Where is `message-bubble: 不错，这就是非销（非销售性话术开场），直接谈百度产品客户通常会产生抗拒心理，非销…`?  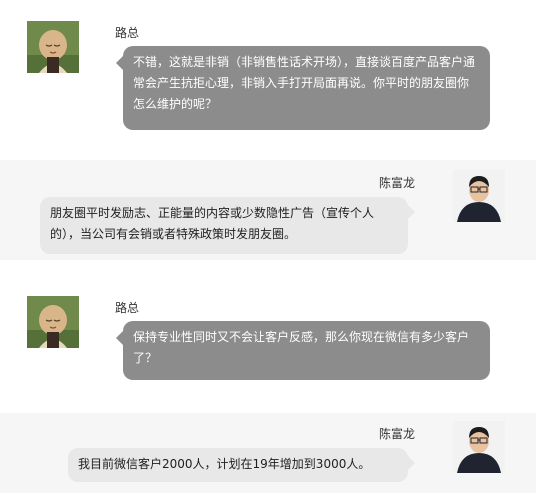 message-bubble: 不错，这就是非销（非销售性话术开场），直接谈百度产品客户通常会产生抗拒心理，非销… is located at coordinates (306, 88).